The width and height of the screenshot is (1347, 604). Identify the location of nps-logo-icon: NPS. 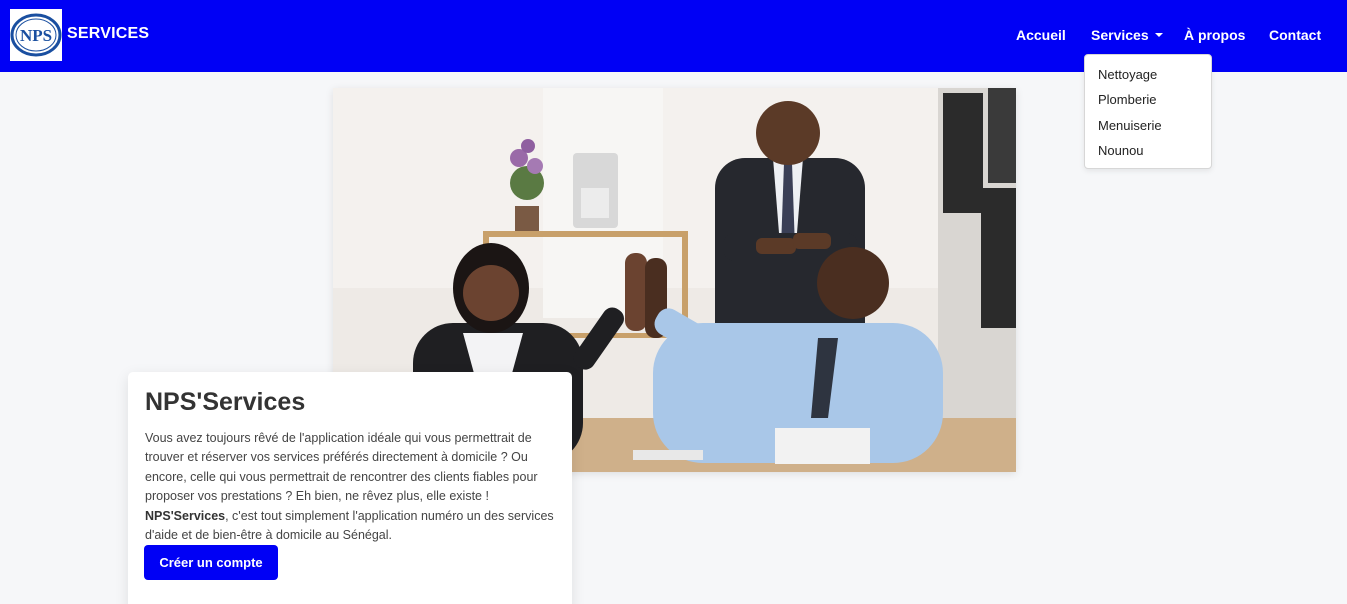
(36, 35).